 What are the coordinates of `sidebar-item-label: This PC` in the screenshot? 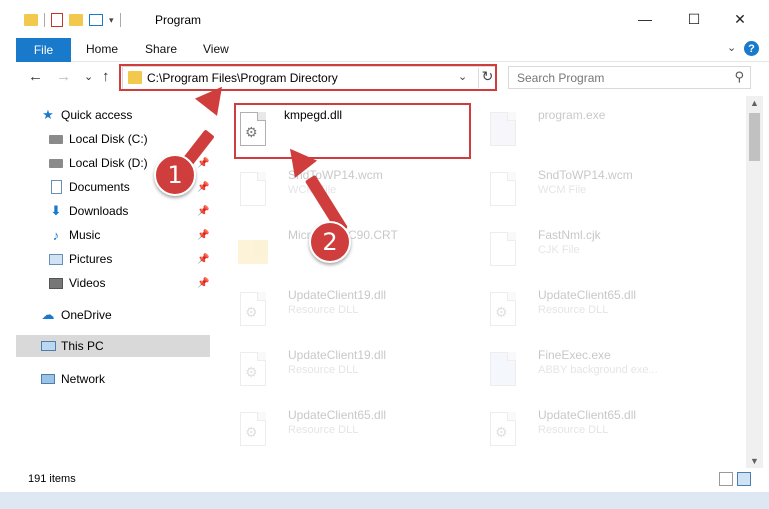 It's located at (82, 346).